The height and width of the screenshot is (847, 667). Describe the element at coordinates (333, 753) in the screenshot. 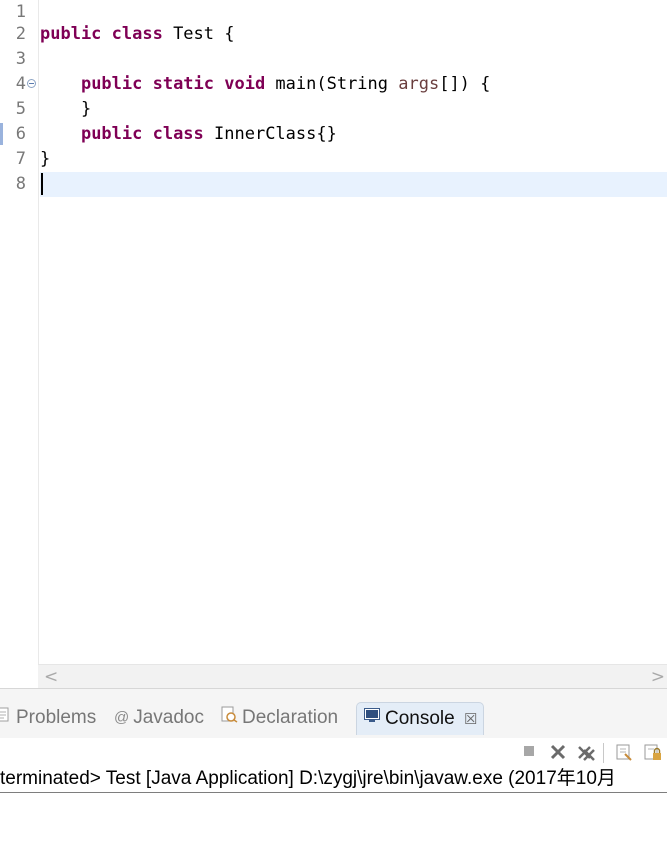

I see `console-toolbar` at that location.